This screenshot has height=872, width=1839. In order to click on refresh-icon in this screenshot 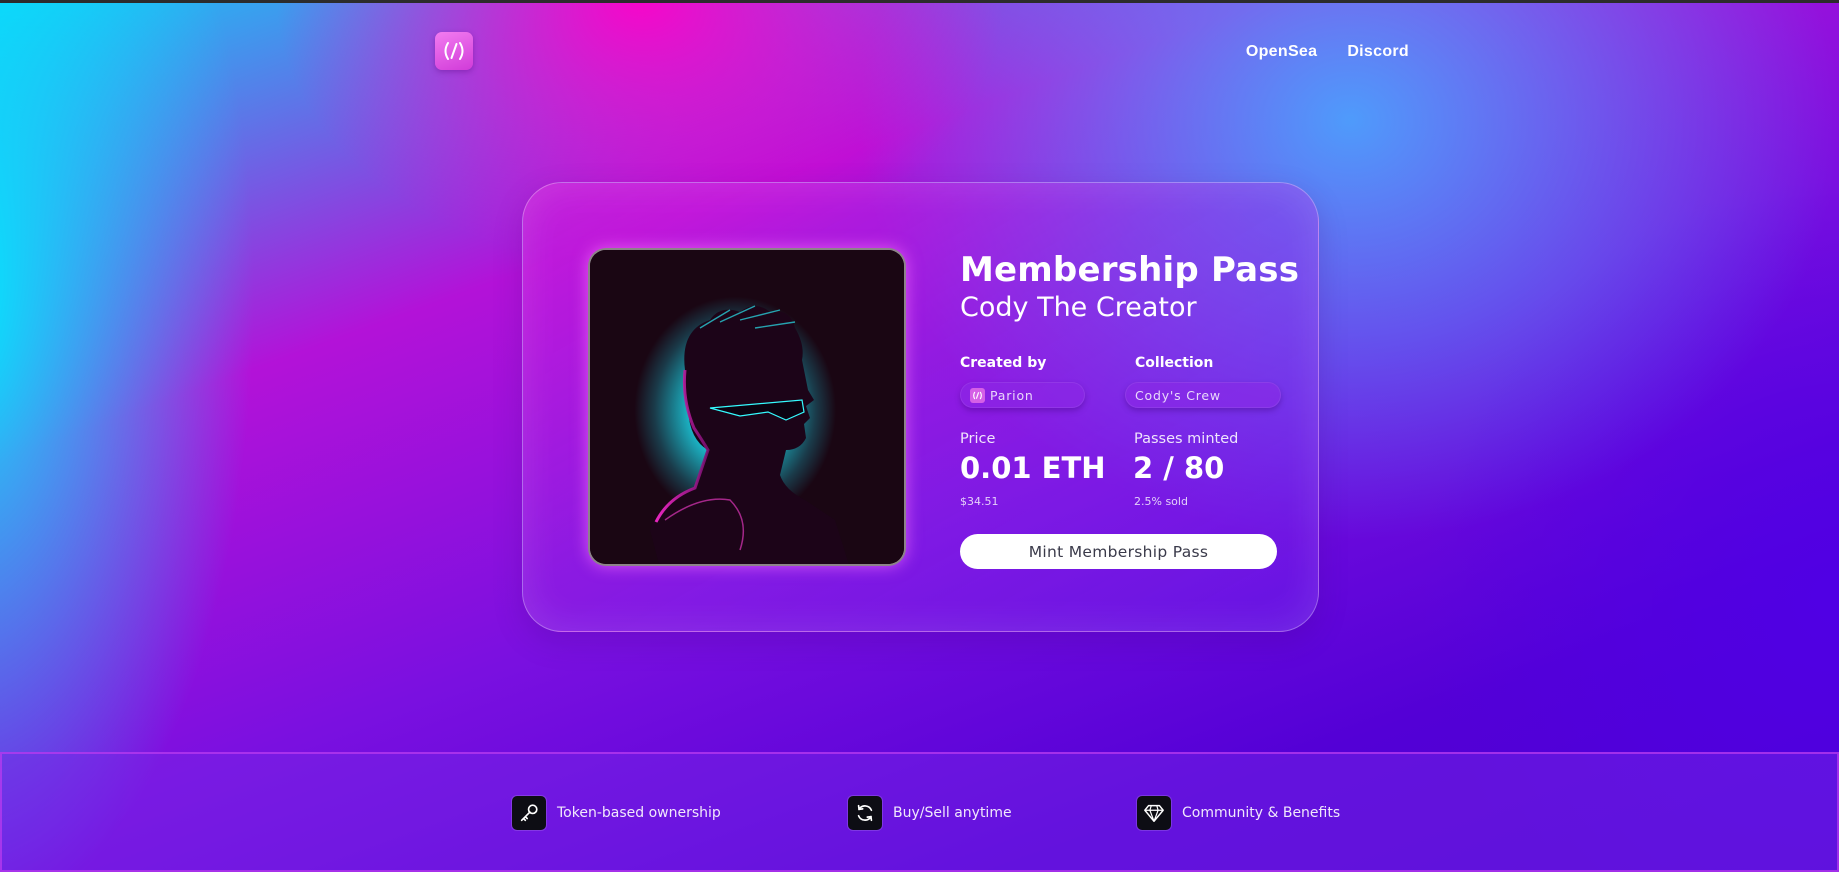, I will do `click(865, 813)`.